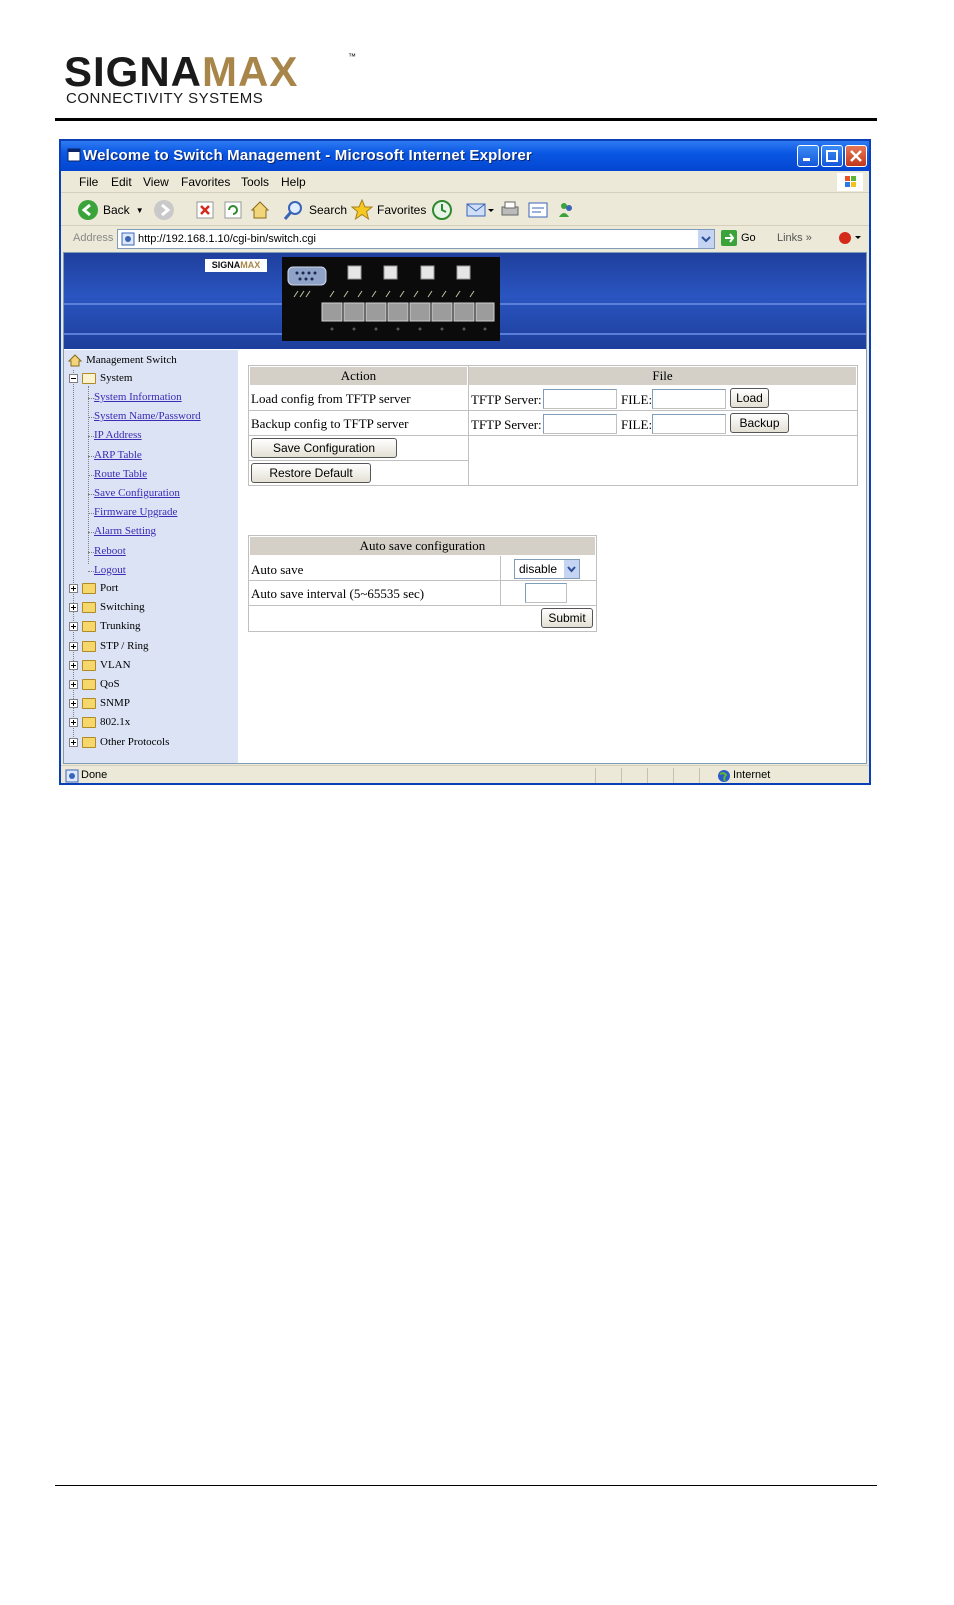 The height and width of the screenshot is (1605, 954). What do you see at coordinates (416, 239) in the screenshot?
I see `address-input: http://192.168.1.10/cgi-bin/switch.cgi` at bounding box center [416, 239].